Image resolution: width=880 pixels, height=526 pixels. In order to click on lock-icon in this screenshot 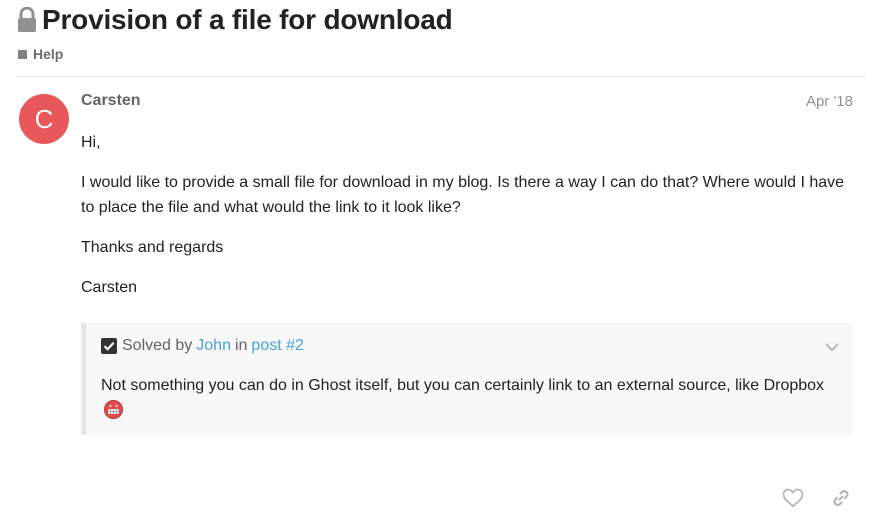, I will do `click(27, 19)`.